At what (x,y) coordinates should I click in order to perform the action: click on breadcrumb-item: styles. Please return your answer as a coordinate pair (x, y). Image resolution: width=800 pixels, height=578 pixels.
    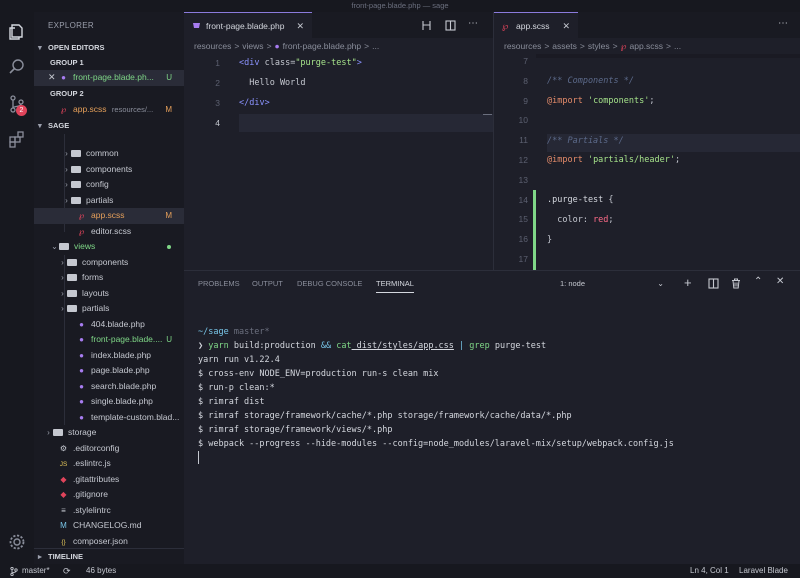
    Looking at the image, I should click on (599, 46).